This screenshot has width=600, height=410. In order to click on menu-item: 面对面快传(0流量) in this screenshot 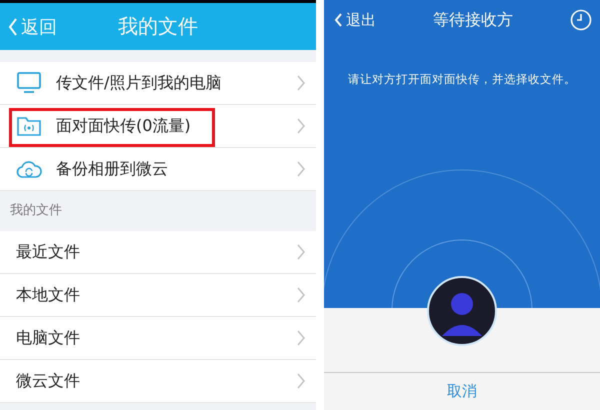, I will do `click(158, 126)`.